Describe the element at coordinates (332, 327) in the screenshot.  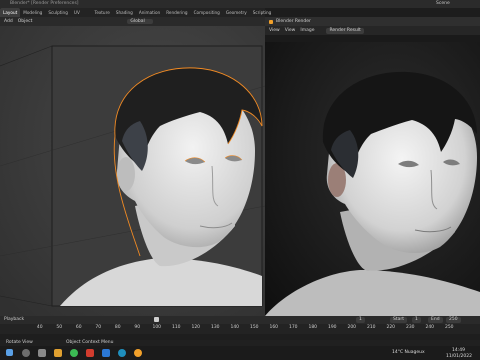
I see `frame-tick: 190` at that location.